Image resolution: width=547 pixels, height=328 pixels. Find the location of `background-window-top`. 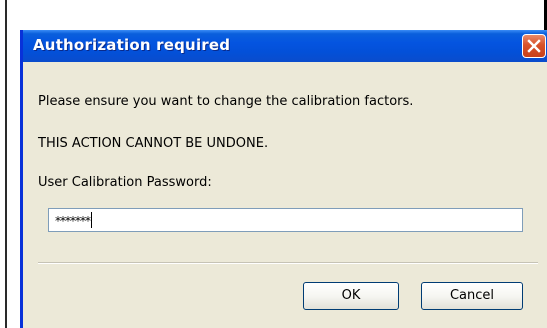

background-window-top is located at coordinates (276, 3).